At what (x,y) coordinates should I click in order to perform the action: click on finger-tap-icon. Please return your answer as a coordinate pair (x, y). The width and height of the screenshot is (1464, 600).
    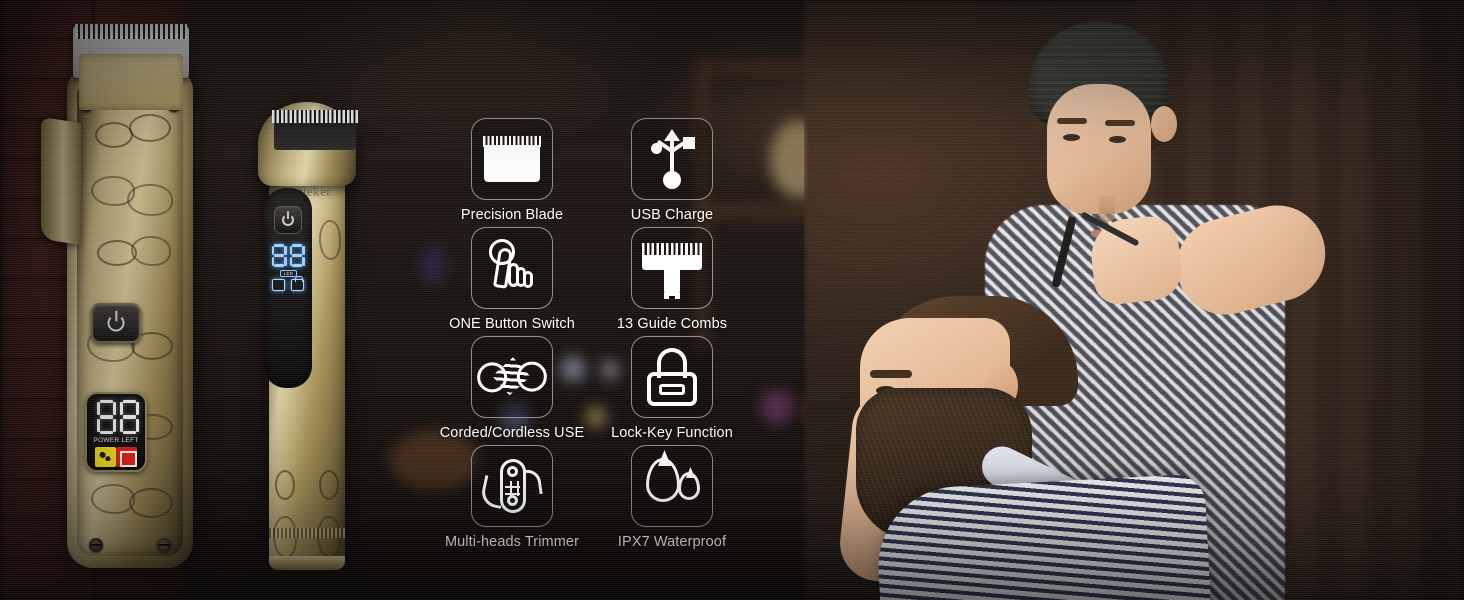
    Looking at the image, I should click on (512, 268).